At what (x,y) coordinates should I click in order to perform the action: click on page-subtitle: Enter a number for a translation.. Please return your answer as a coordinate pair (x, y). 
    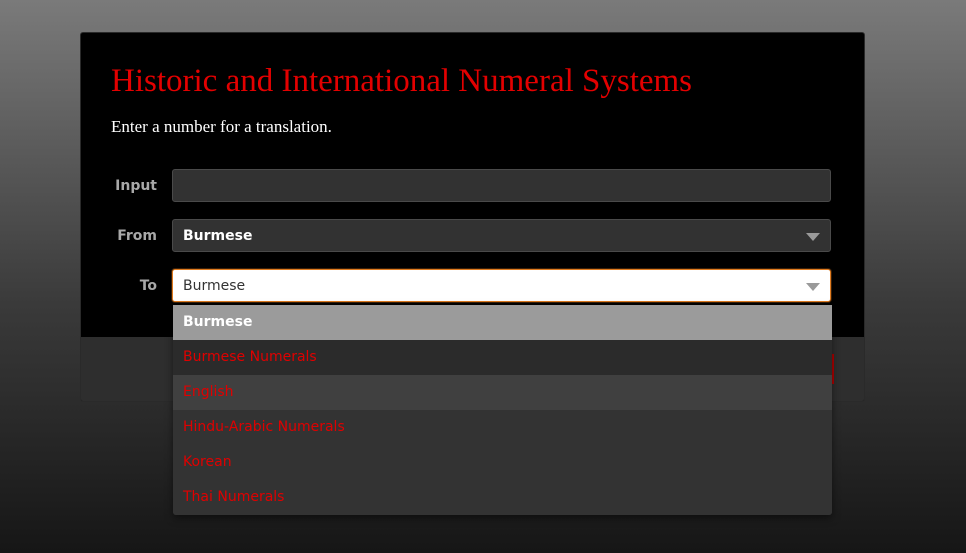
    Looking at the image, I should click on (221, 126).